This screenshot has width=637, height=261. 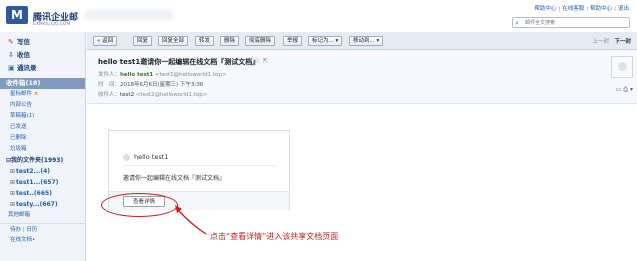 What do you see at coordinates (274, 236) in the screenshot?
I see `annotation-callout: 点击“查看详情”进入该共享文档页面` at bounding box center [274, 236].